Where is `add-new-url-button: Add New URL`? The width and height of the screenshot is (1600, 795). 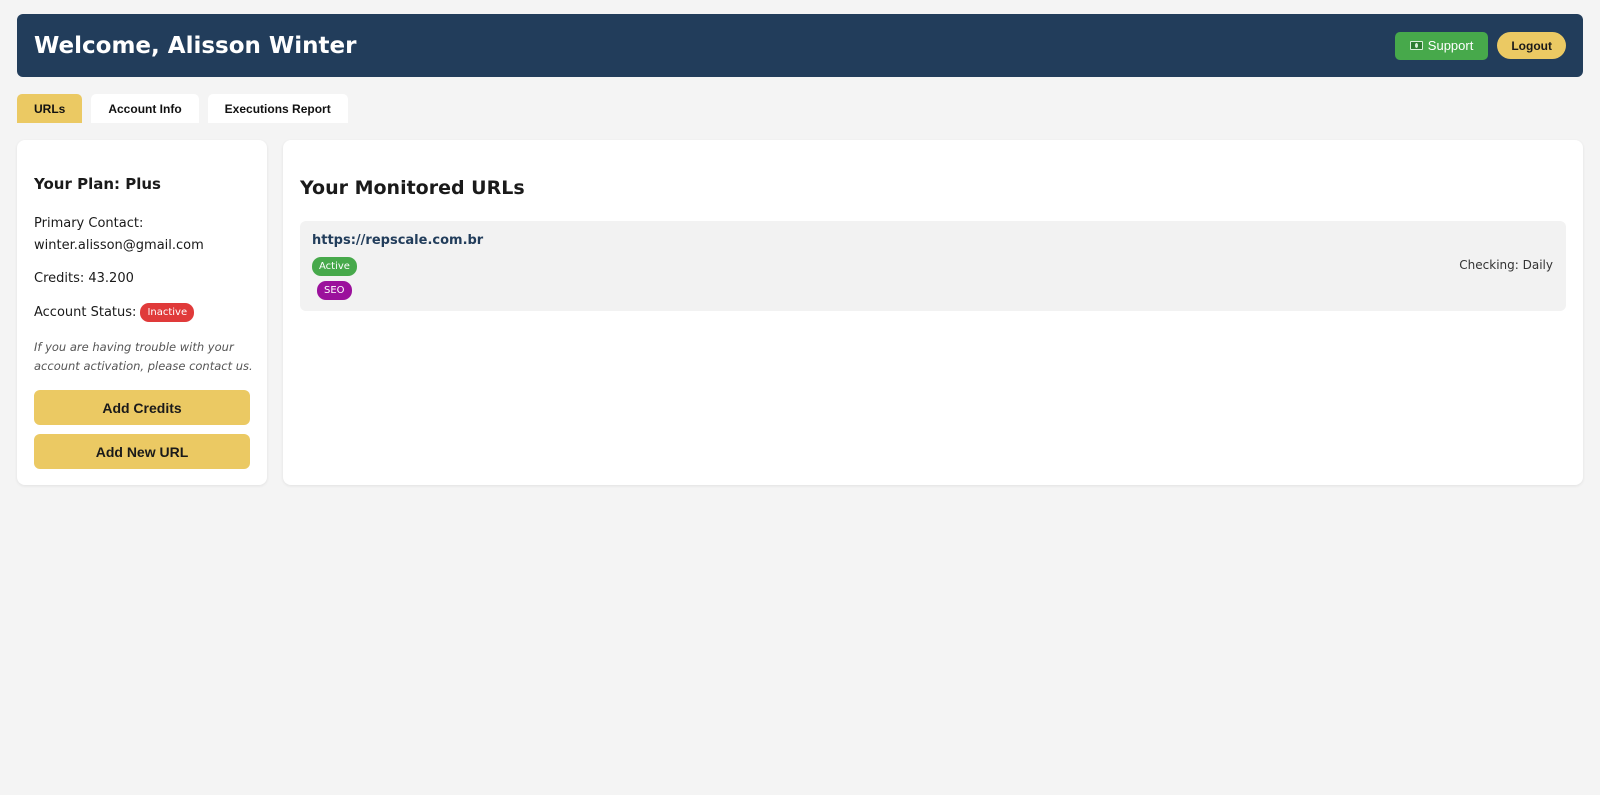 add-new-url-button: Add New URL is located at coordinates (142, 451).